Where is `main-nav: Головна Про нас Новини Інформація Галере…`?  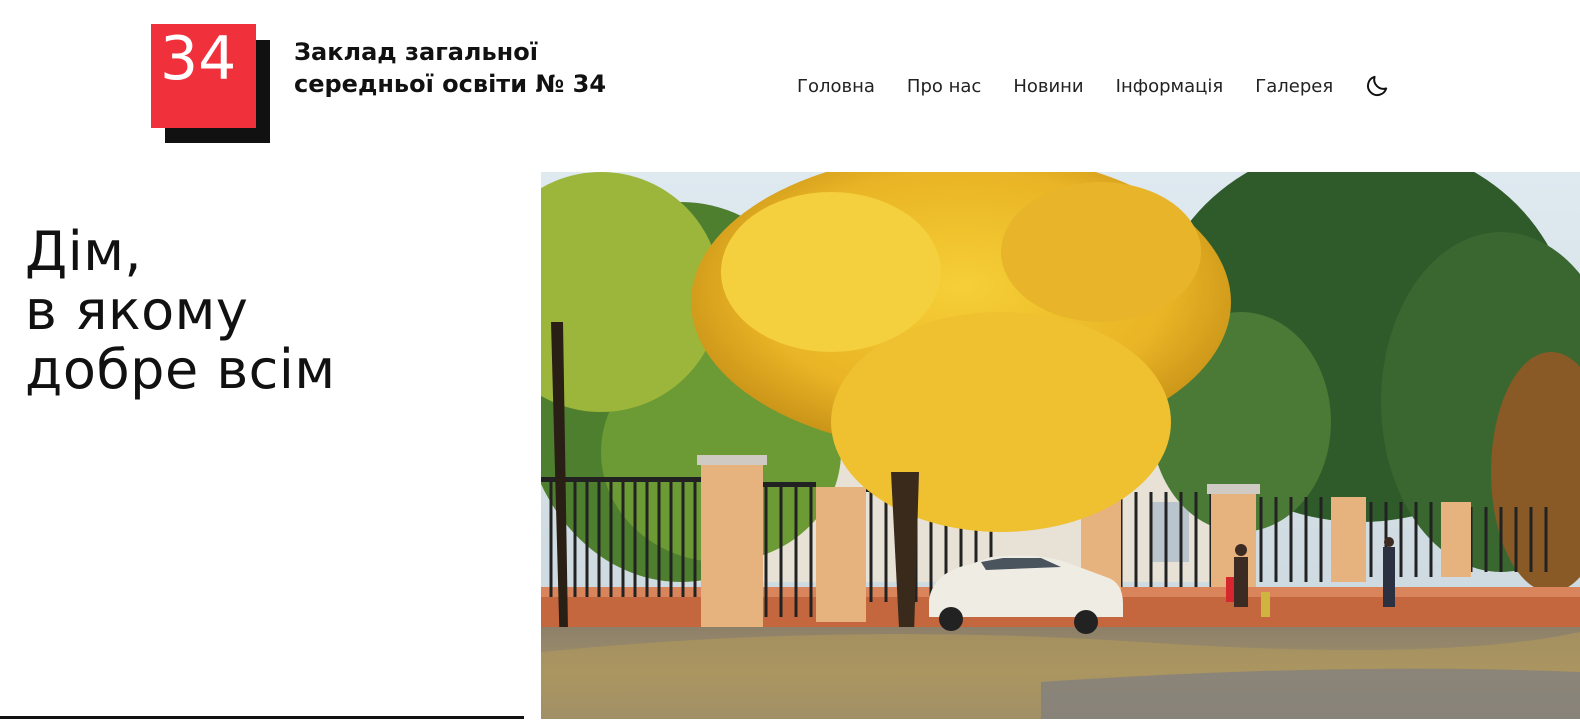 main-nav: Головна Про нас Новини Інформація Галере… is located at coordinates (1094, 86).